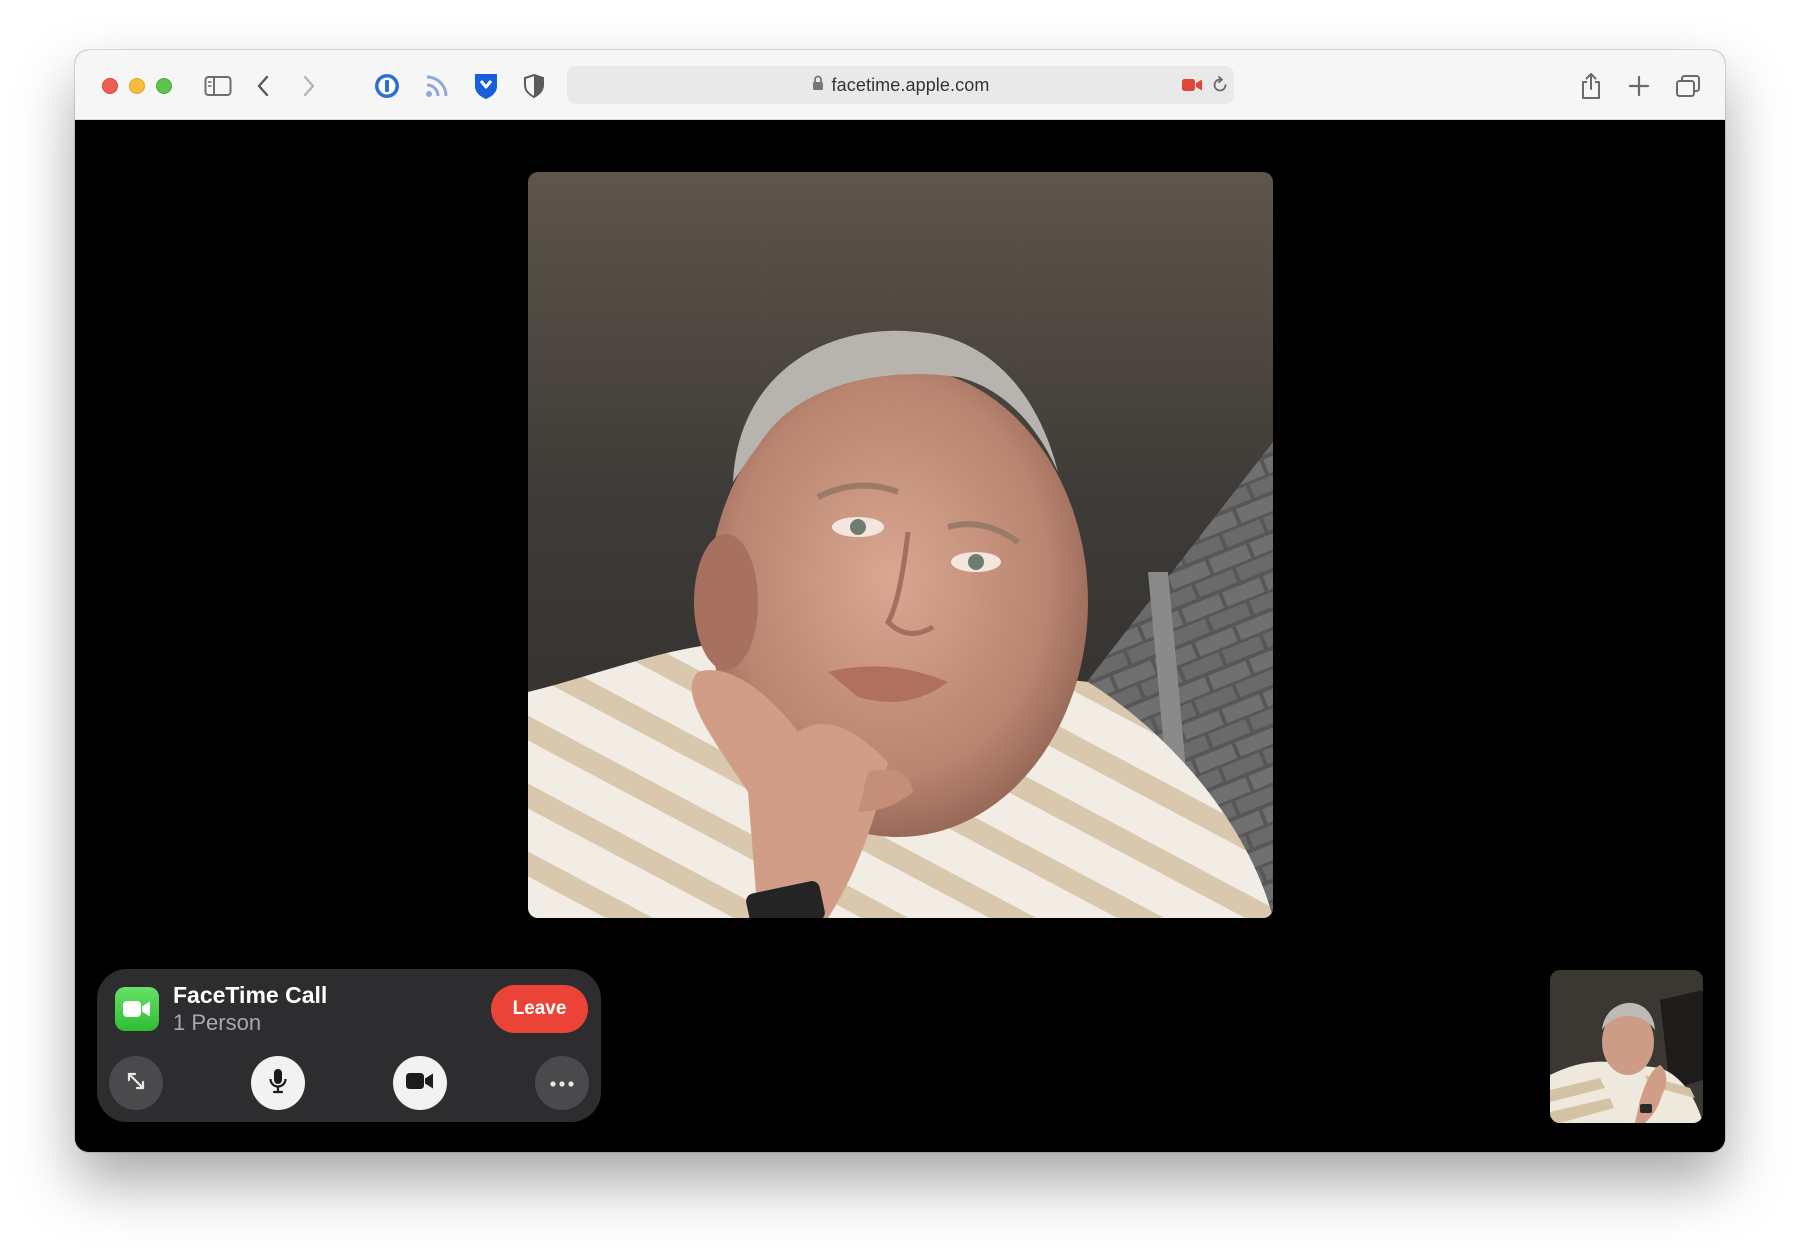 The image size is (1800, 1250). I want to click on share-icon, so click(1591, 86).